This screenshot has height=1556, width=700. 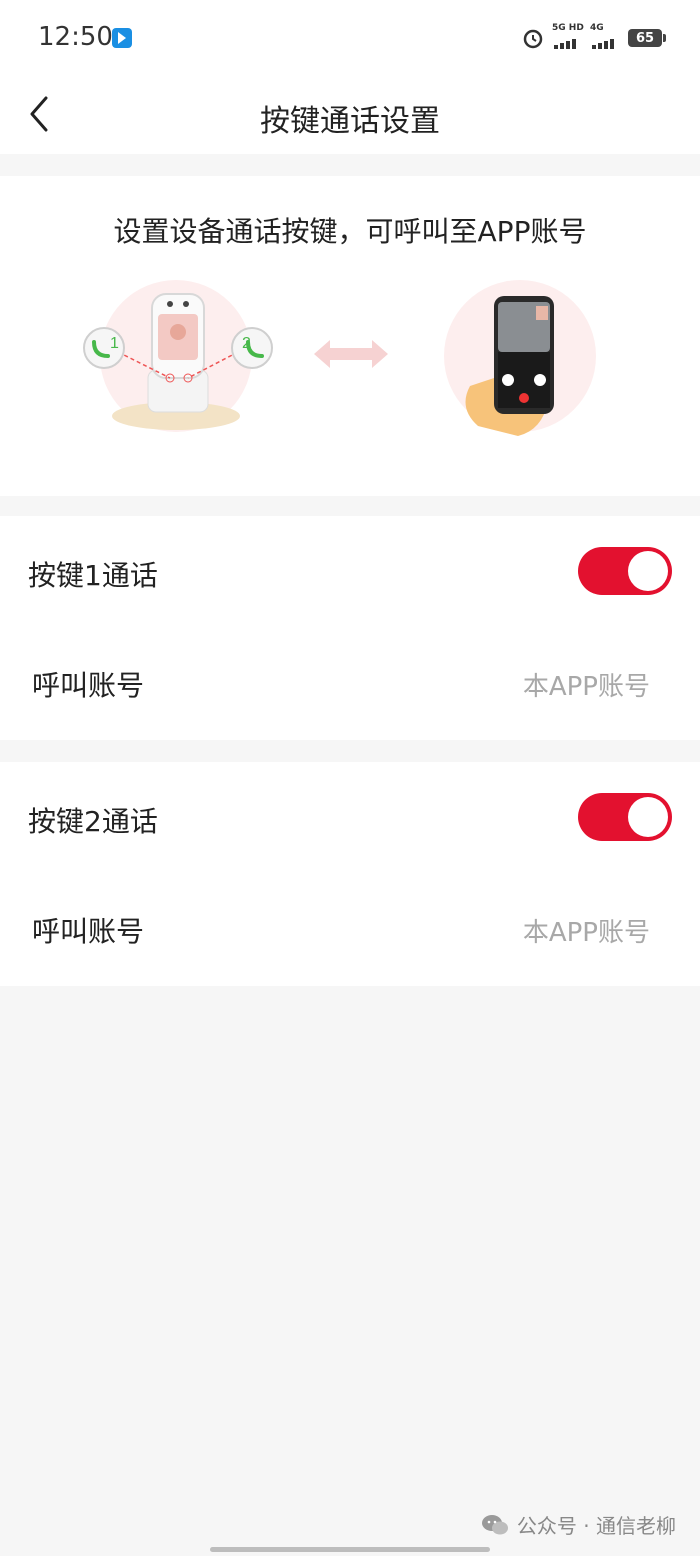 I want to click on key2-call-row: 按键2通话, so click(x=350, y=818).